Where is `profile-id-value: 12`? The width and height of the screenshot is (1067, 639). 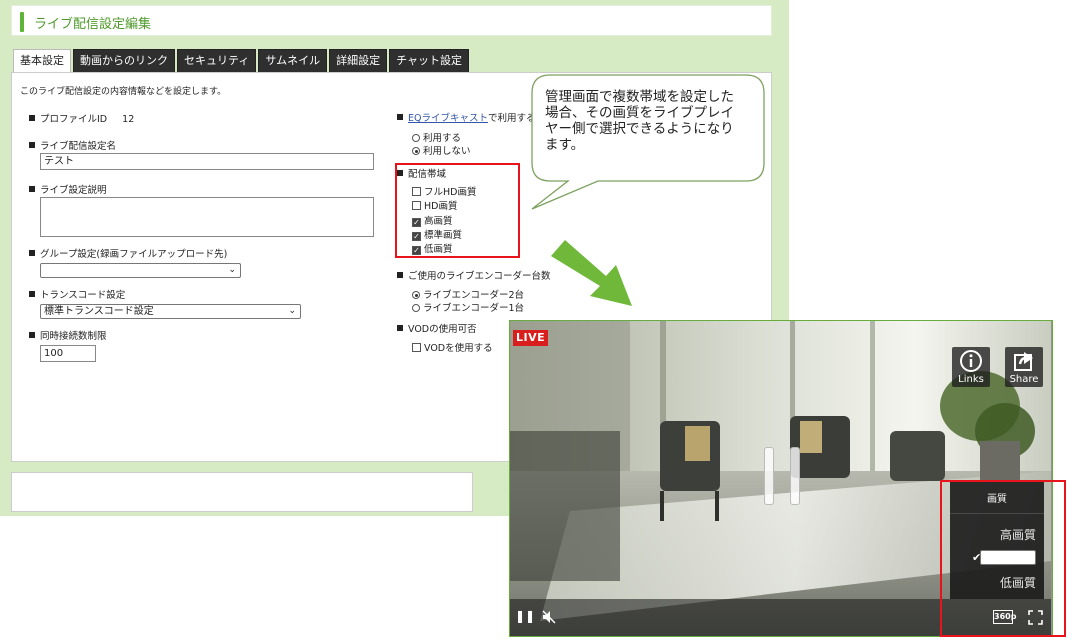
profile-id-value: 12 is located at coordinates (128, 119).